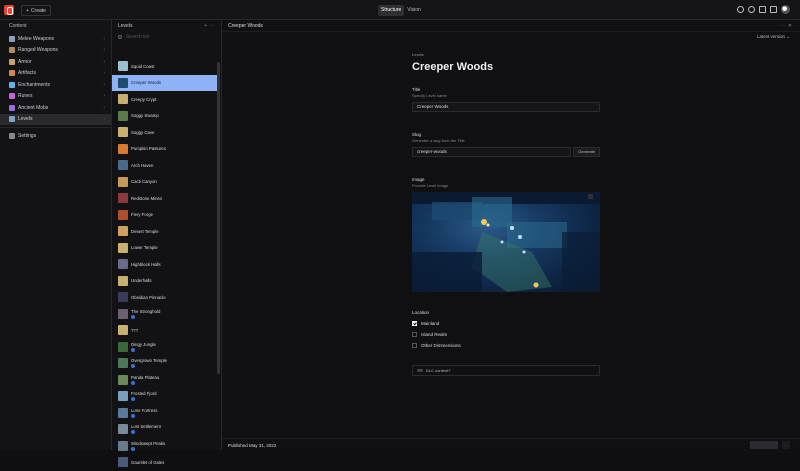 The image size is (800, 471). What do you see at coordinates (166, 182) in the screenshot?
I see `list-item: Cacti Canyon` at bounding box center [166, 182].